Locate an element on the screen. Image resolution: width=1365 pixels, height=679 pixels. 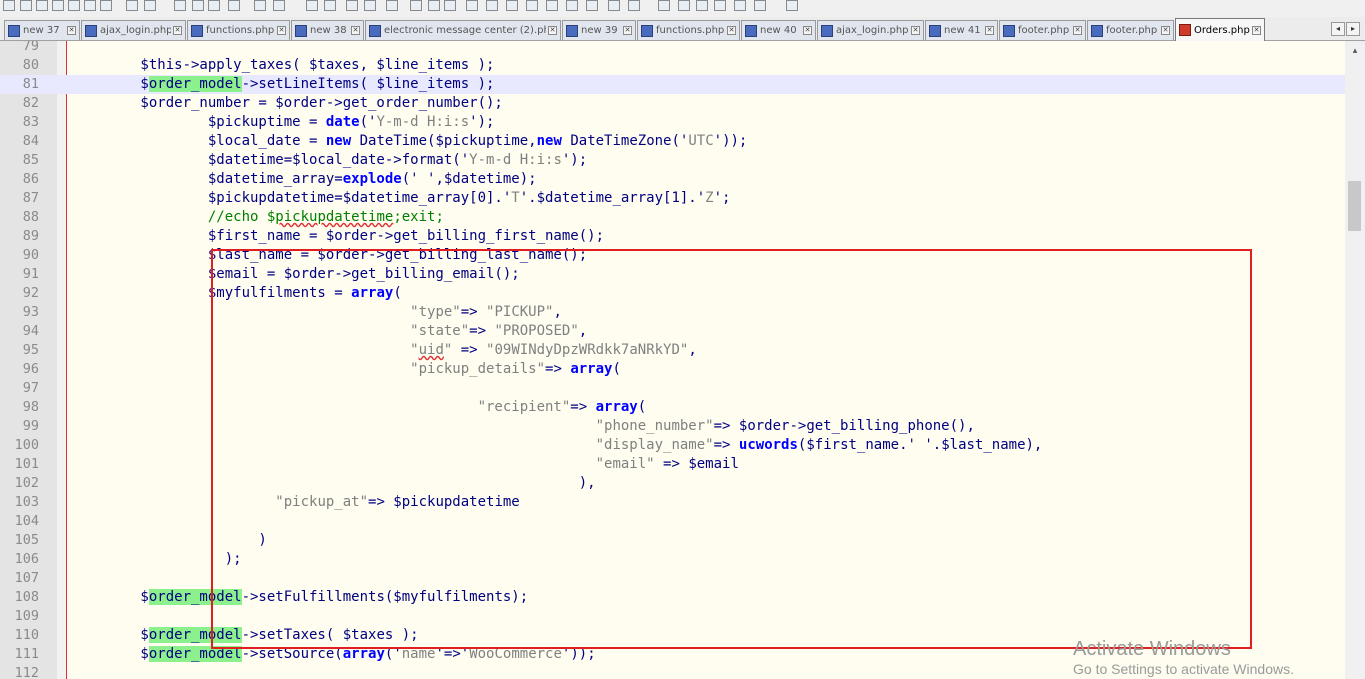
code-line: 97 is located at coordinates (672, 388).